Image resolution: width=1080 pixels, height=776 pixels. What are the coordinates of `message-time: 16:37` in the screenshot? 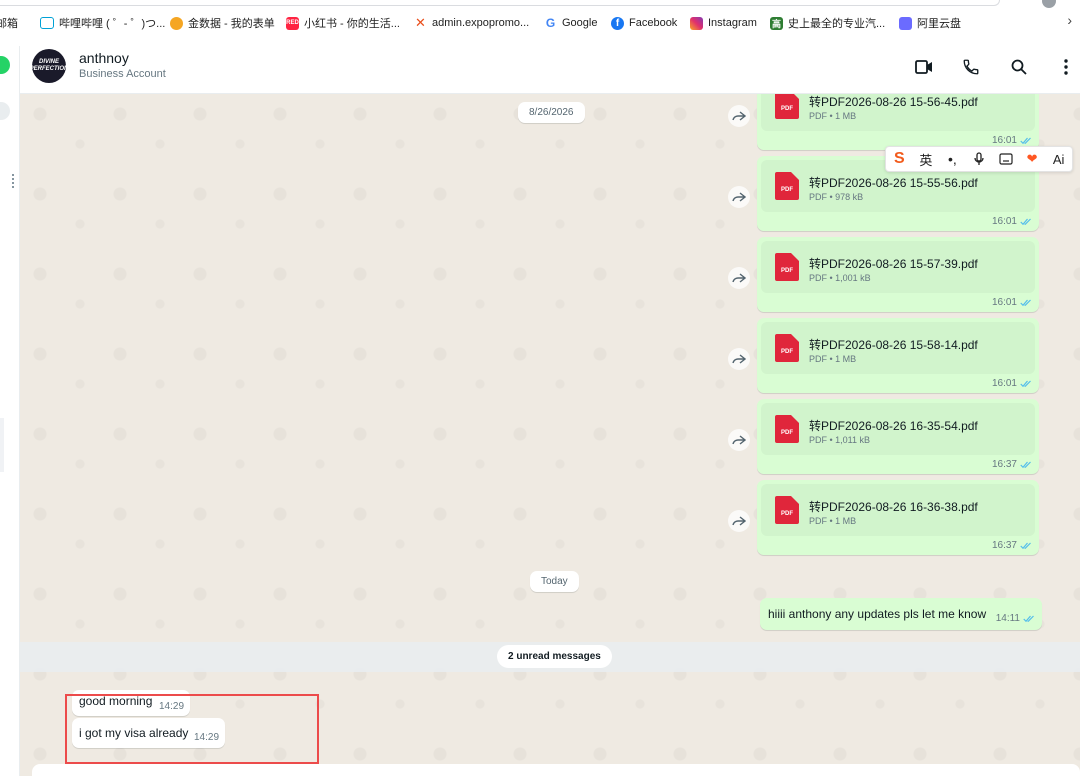 It's located at (1012, 545).